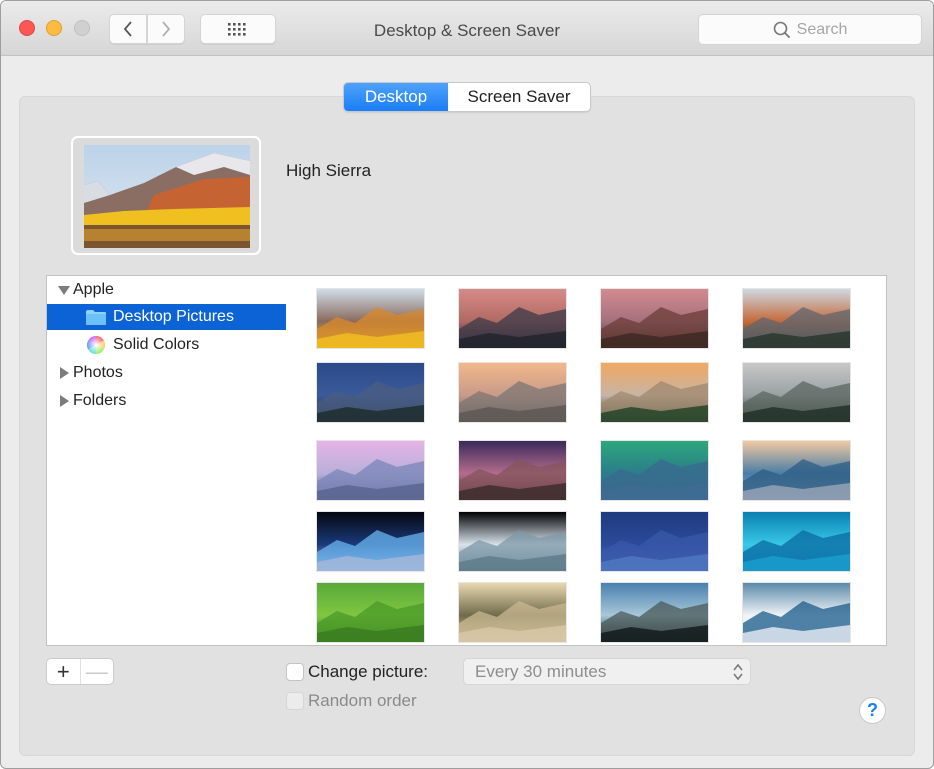 This screenshot has width=934, height=769. I want to click on source-item-apple: Apple, so click(166, 290).